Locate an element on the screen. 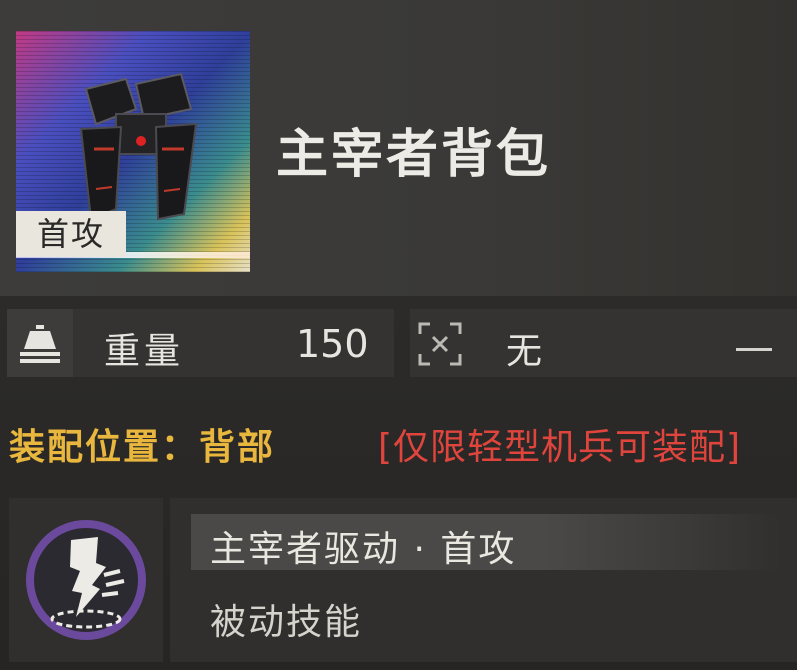 This screenshot has width=797, height=670. skill-description: 被动技能 is located at coordinates (286, 622).